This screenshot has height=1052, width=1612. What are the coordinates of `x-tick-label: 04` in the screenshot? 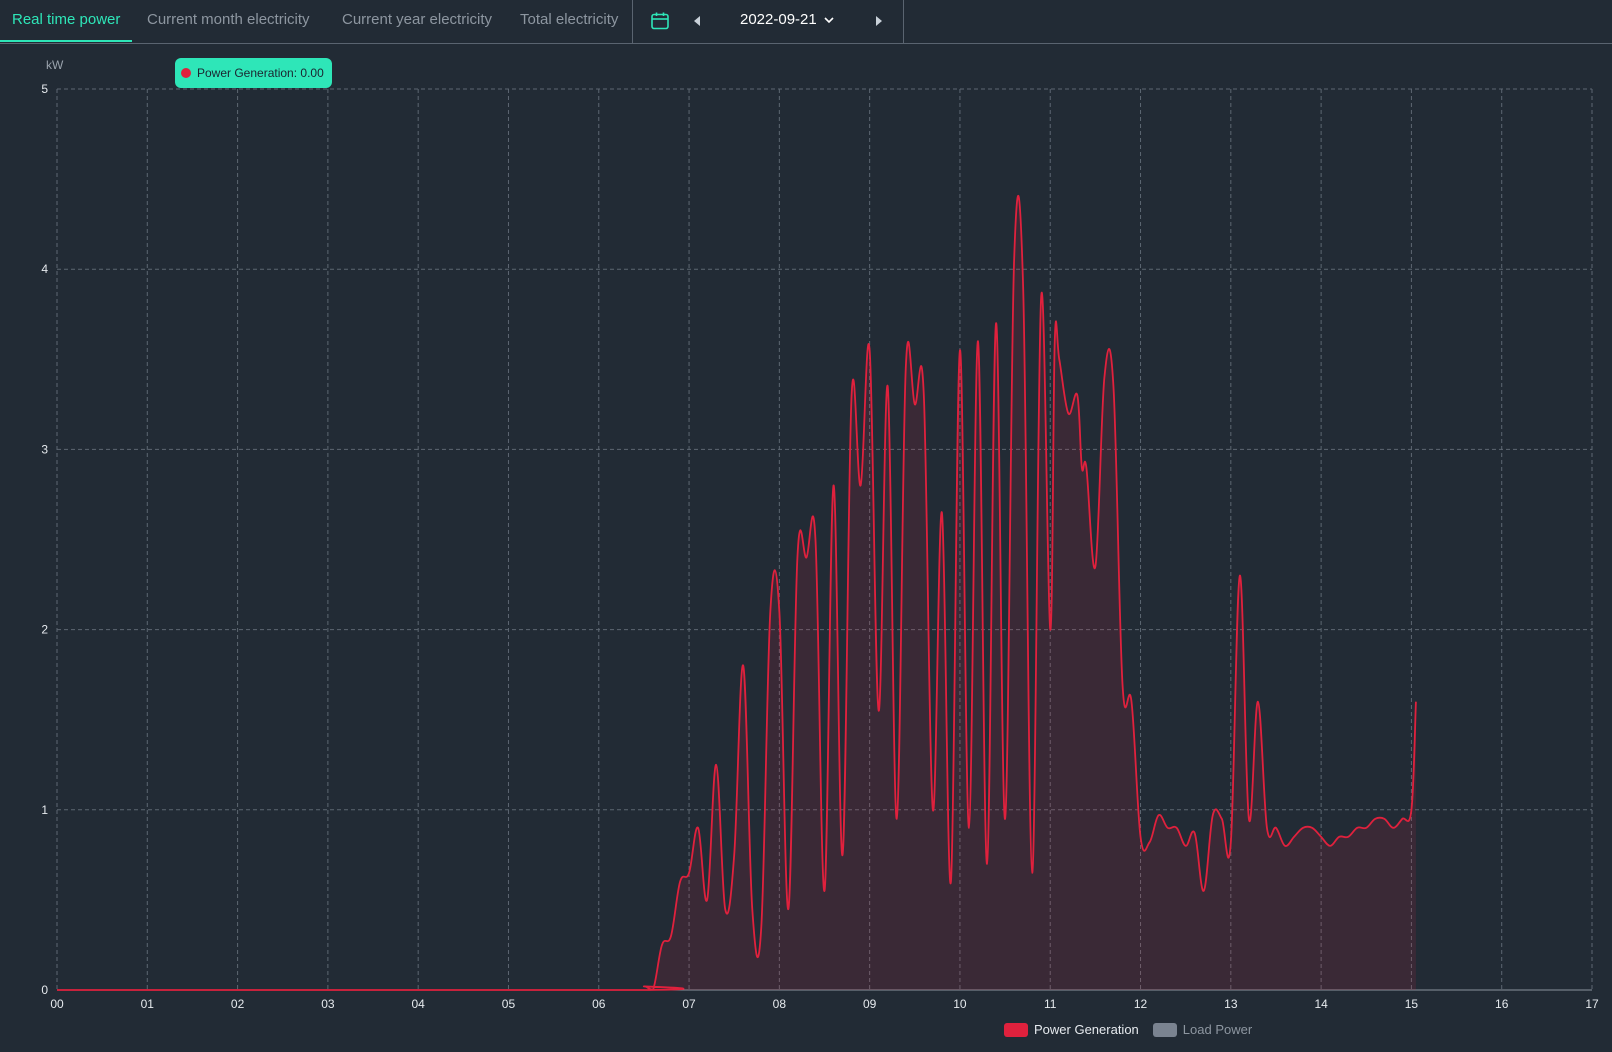 It's located at (418, 1004).